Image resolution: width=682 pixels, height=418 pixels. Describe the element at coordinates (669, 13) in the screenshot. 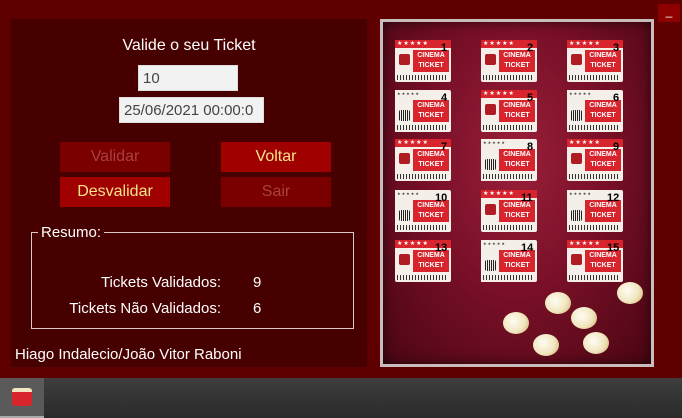

I see `minimize-button: _` at that location.